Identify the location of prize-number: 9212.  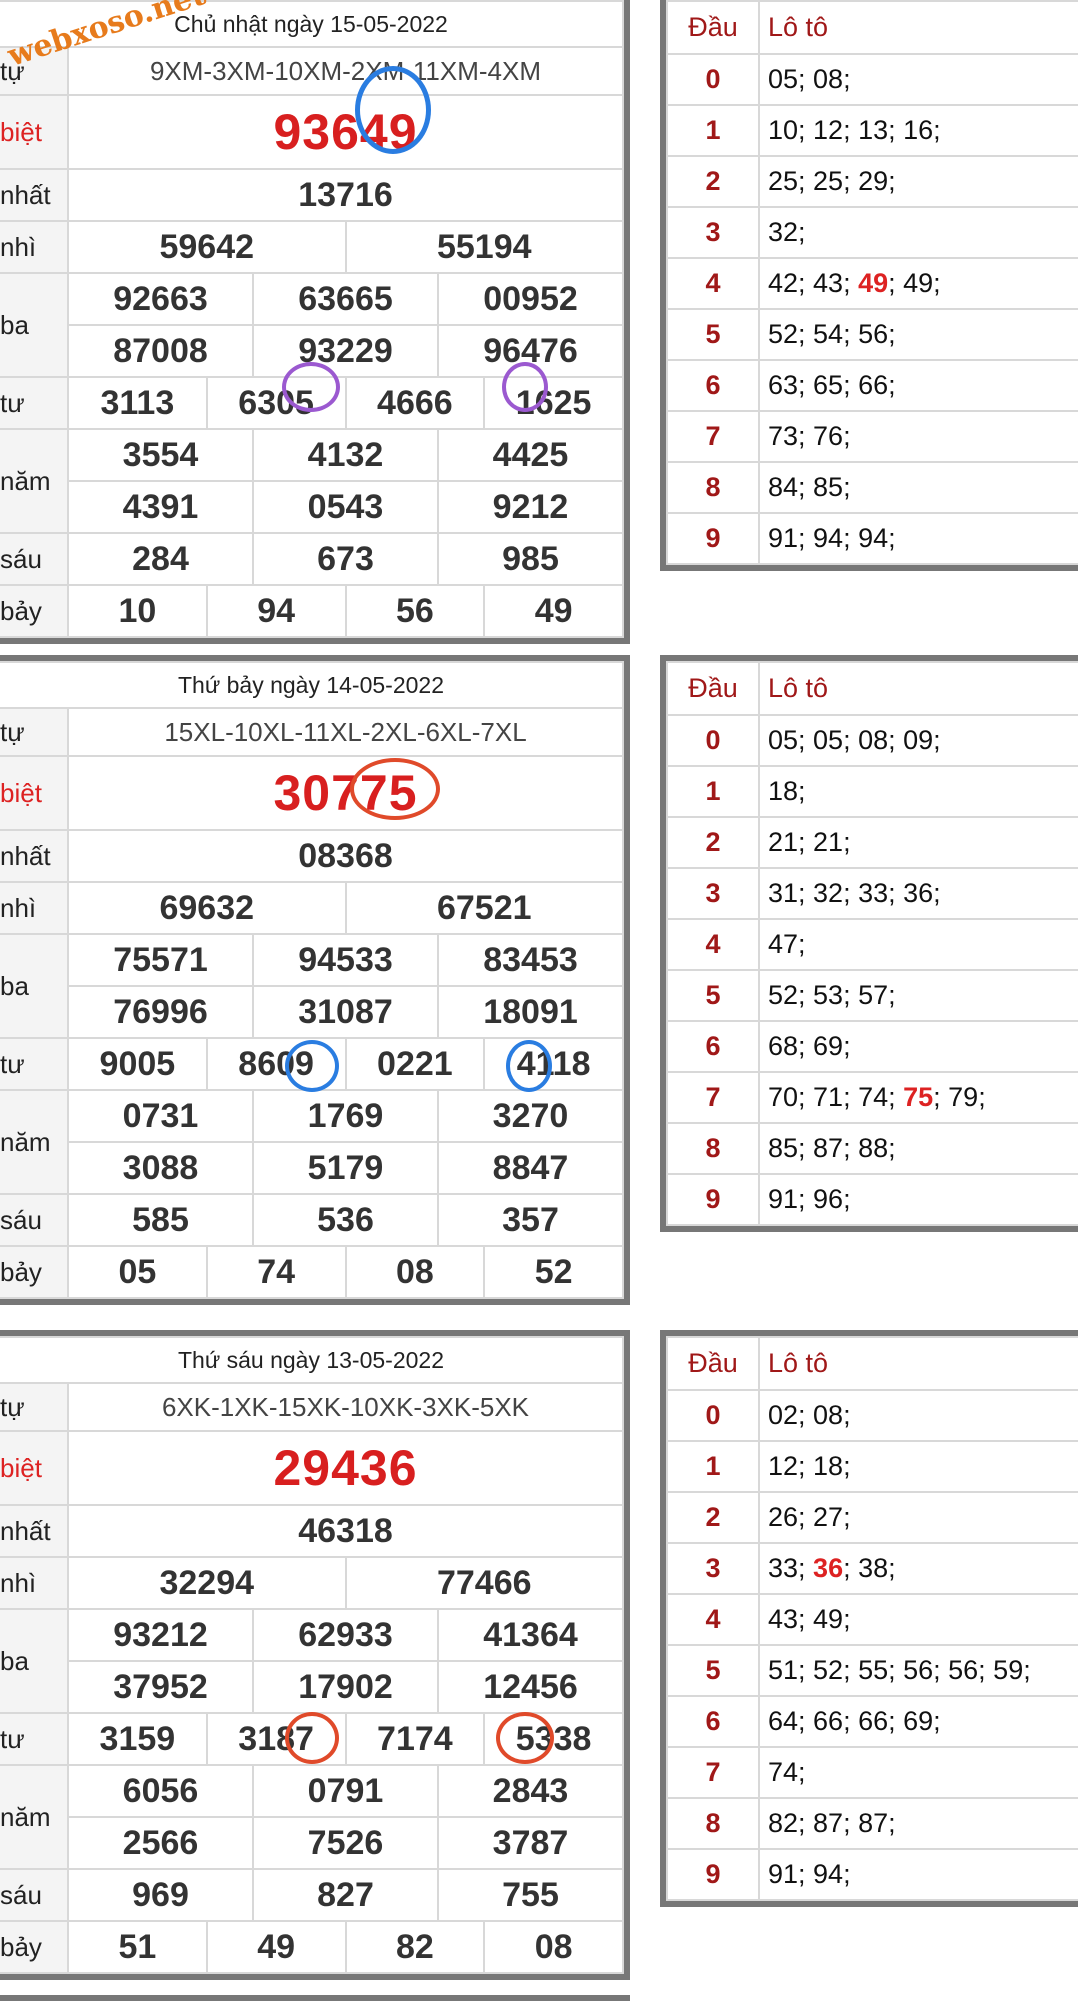
(530, 507).